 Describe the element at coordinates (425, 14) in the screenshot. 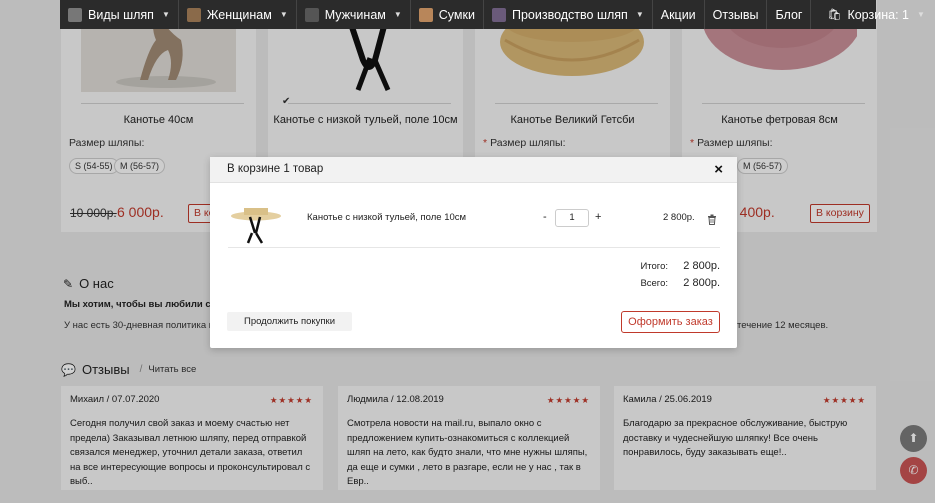

I see `bags-thumb-icon` at that location.